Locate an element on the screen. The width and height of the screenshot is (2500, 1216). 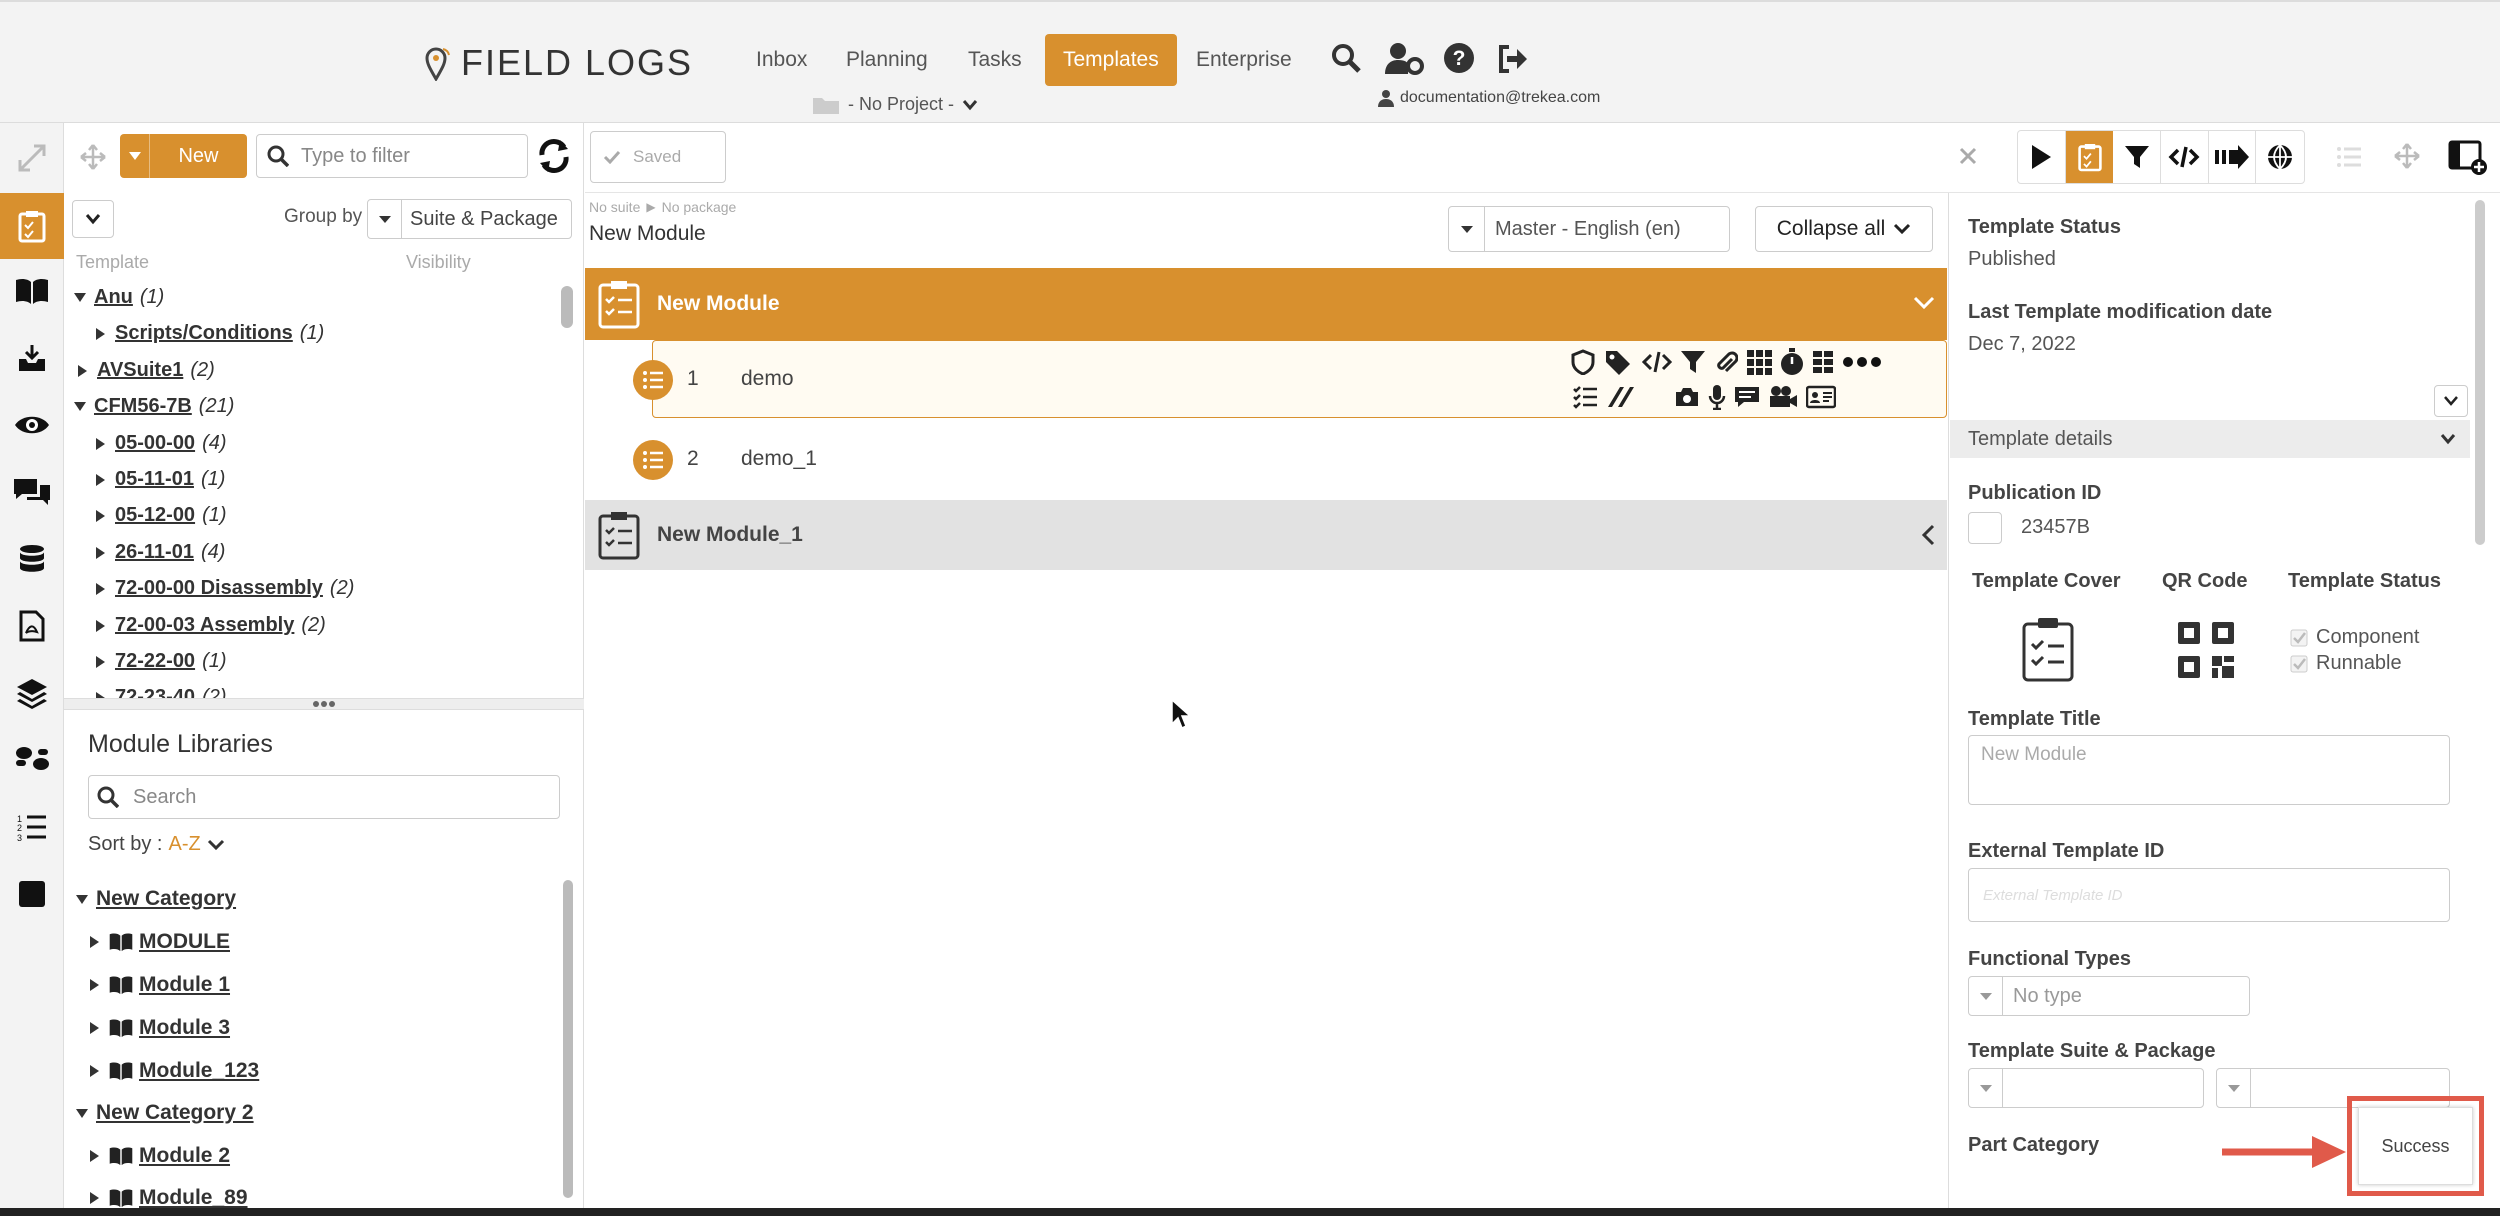
tree-node-label: 05-12-00 is located at coordinates (155, 515).